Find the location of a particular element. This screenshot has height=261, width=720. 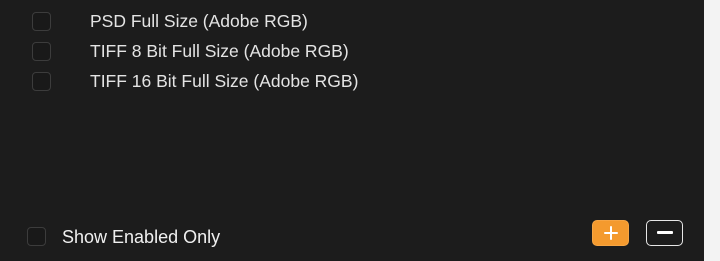

list-item: TIFF 16 Bit Full Size (Adobe RGB) is located at coordinates (352, 83).